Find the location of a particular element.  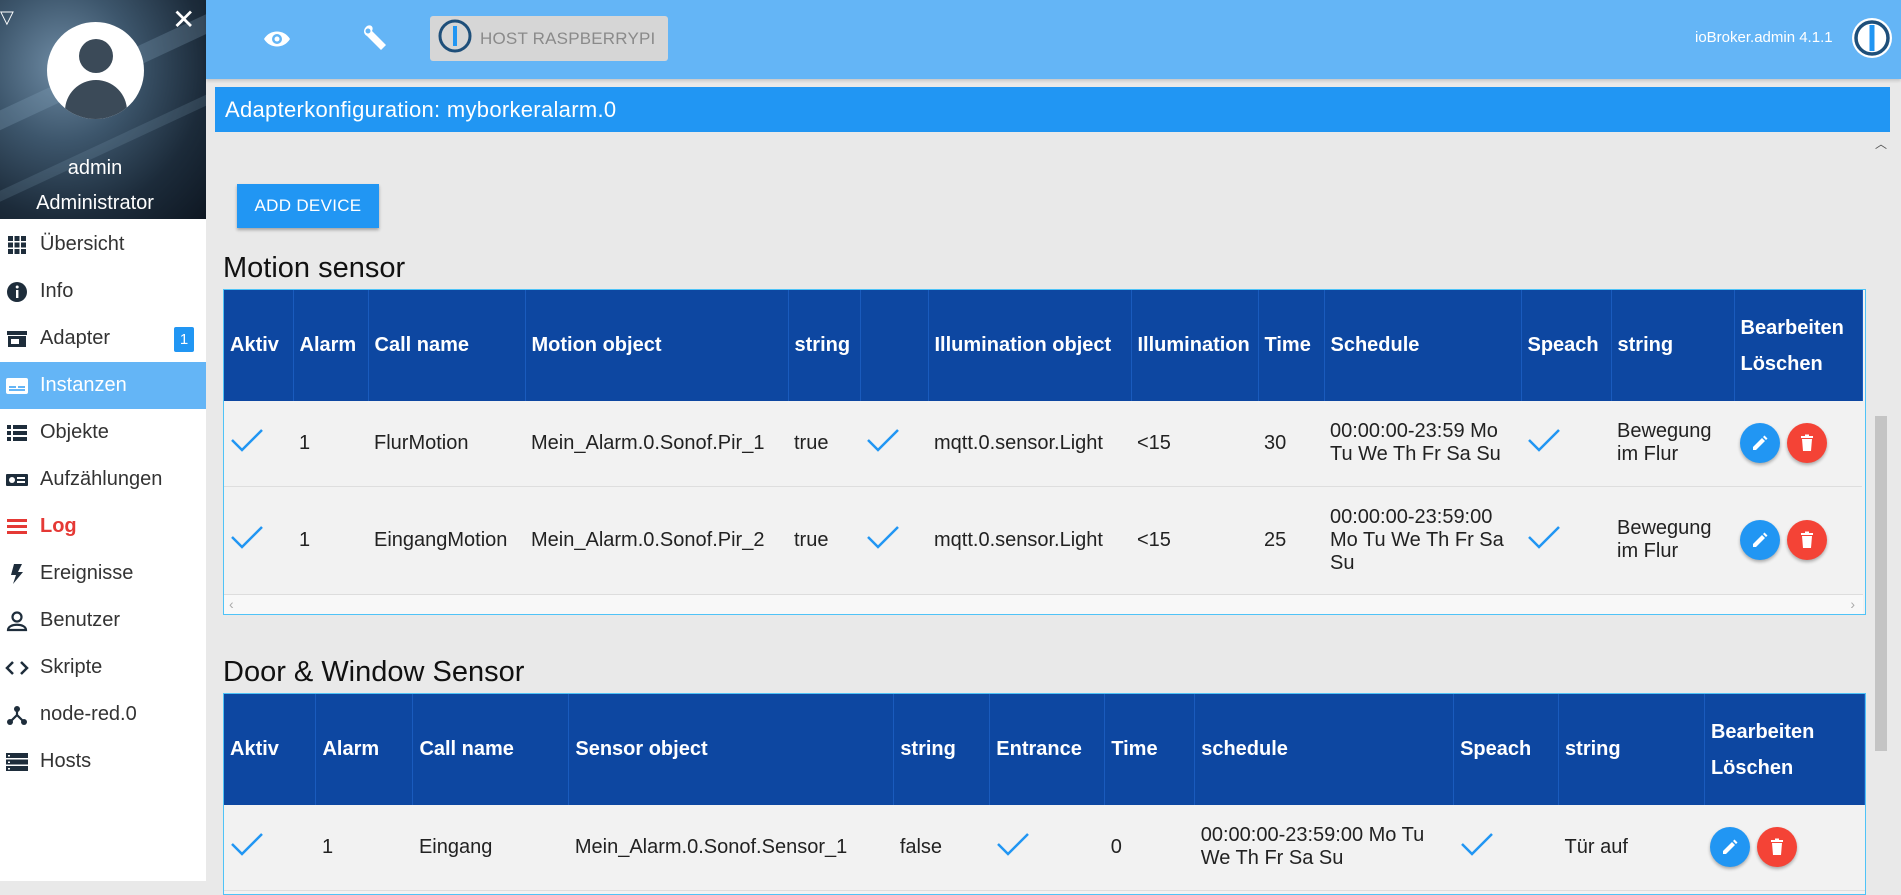

sidebar-item-uebersicht: Übersicht is located at coordinates (103, 244).